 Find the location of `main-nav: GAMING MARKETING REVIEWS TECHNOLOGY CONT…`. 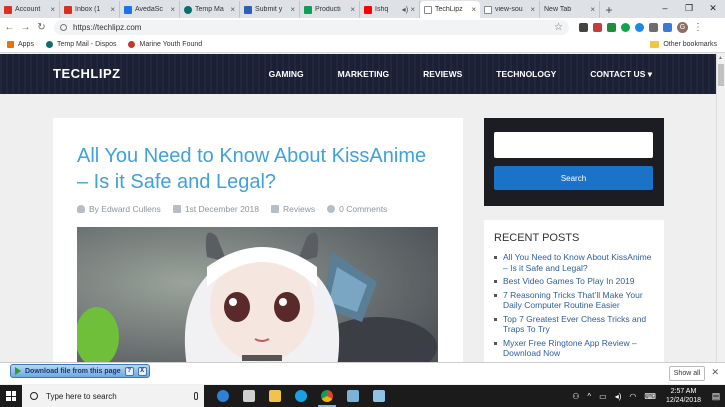

main-nav: GAMING MARKETING REVIEWS TECHNOLOGY CONT… is located at coordinates (443, 74).